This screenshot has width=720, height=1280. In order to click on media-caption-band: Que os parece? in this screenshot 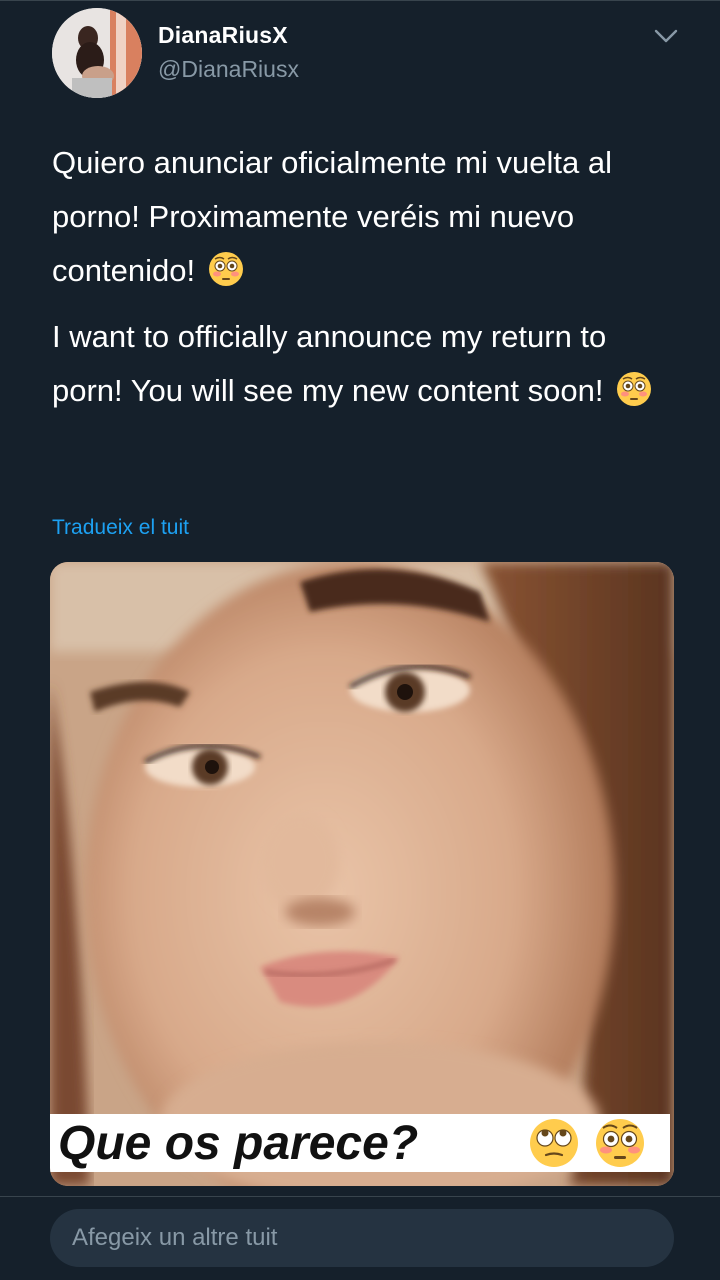, I will do `click(360, 1143)`.